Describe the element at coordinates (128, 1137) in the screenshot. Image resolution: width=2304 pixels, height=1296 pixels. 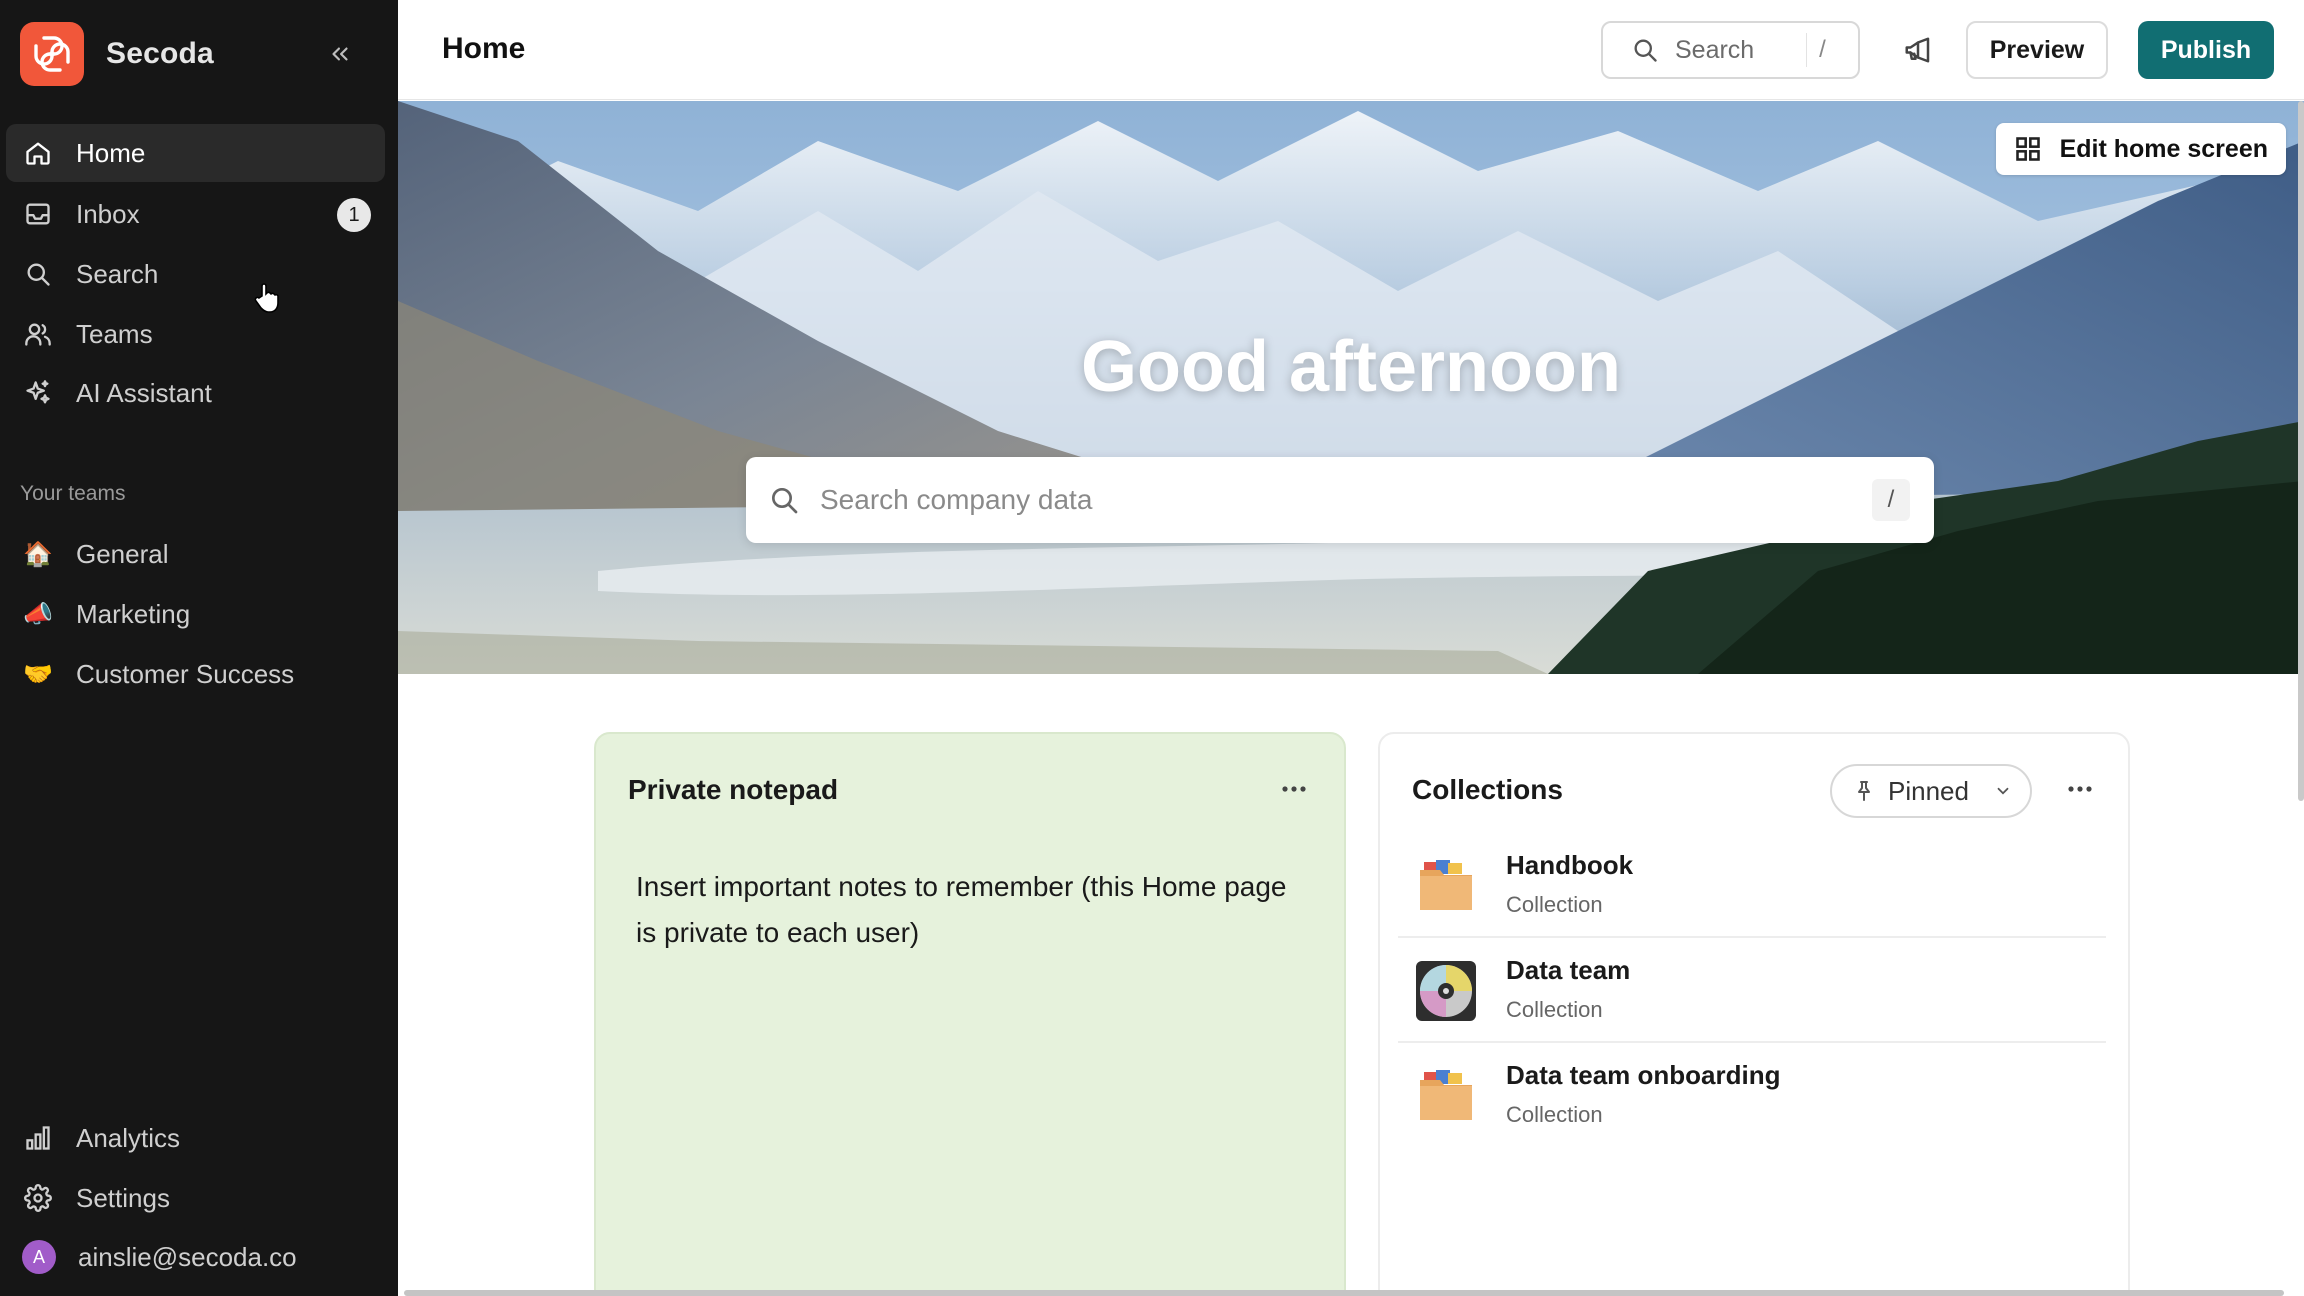
I see `sidebar-item-label: Analytics` at that location.